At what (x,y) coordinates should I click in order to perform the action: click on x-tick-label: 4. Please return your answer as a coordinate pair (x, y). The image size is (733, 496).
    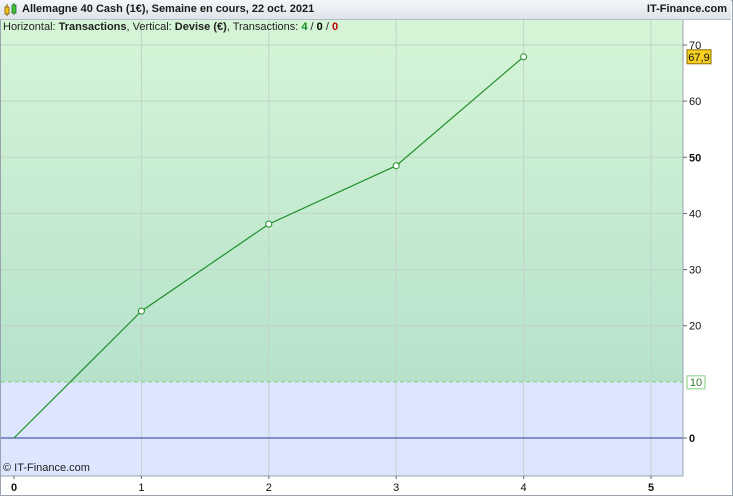
    Looking at the image, I should click on (524, 488).